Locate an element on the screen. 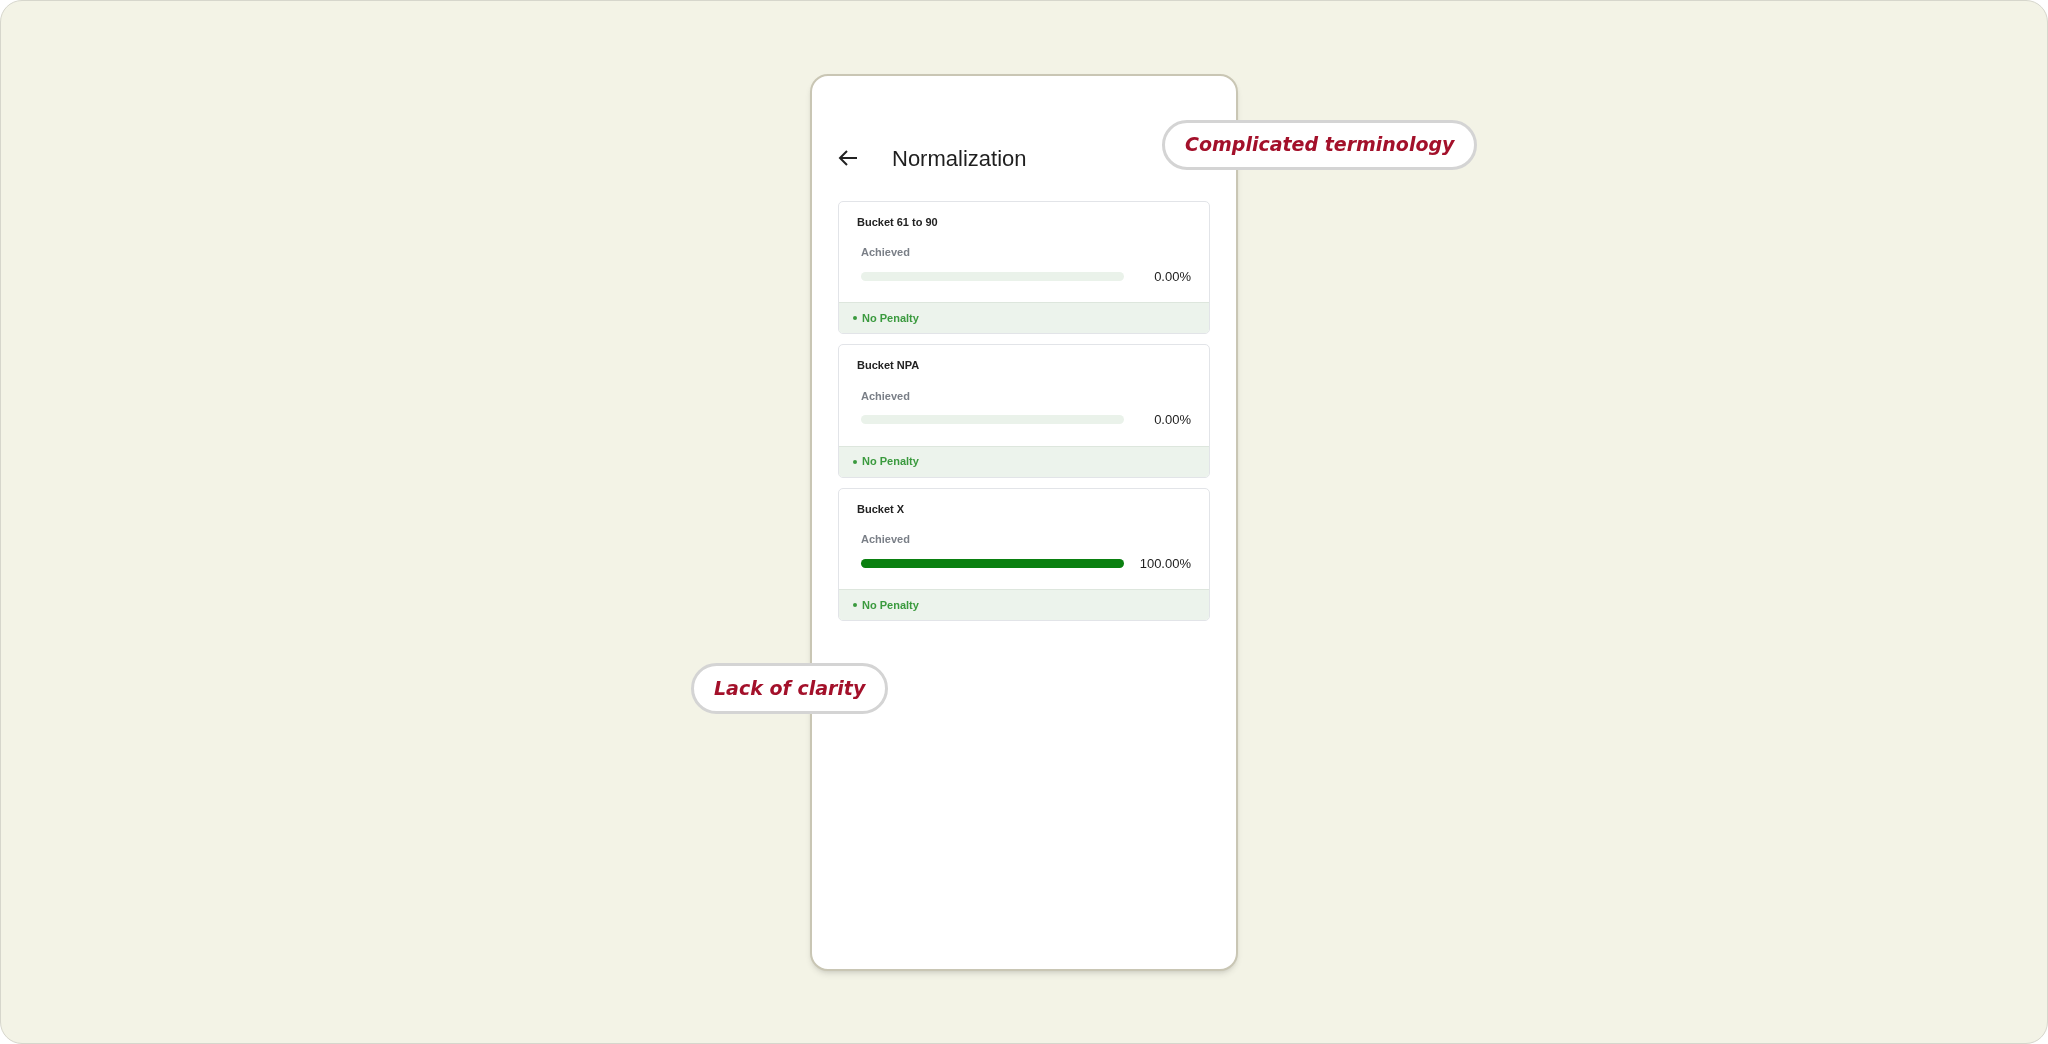 The width and height of the screenshot is (2048, 1044). screen-title: Normalization is located at coordinates (959, 158).